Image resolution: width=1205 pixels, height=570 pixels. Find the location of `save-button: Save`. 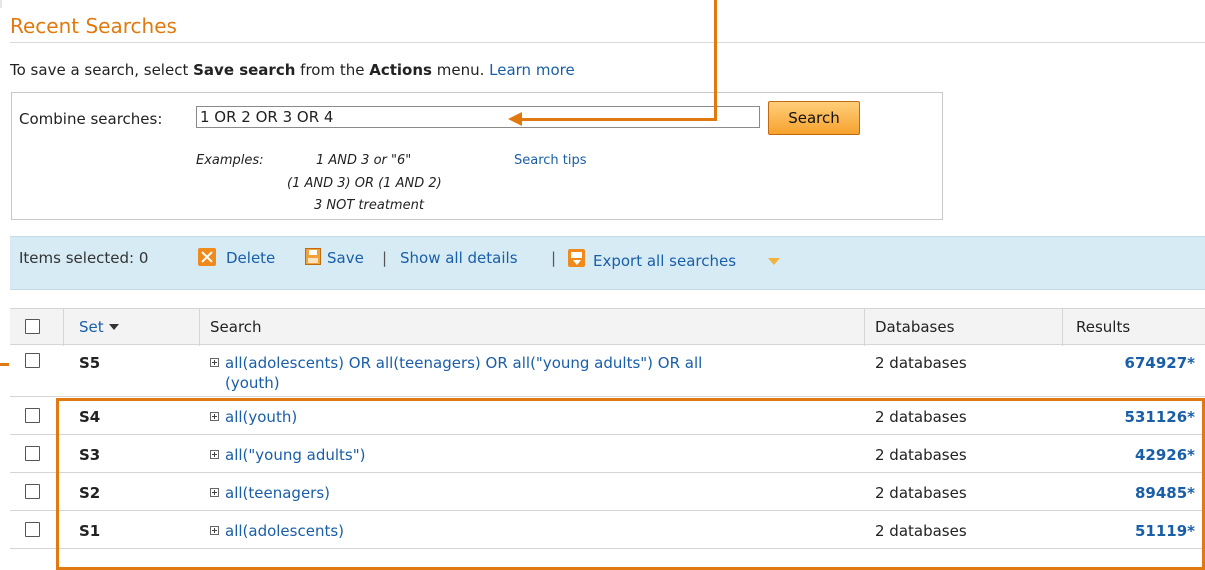

save-button: Save is located at coordinates (345, 258).